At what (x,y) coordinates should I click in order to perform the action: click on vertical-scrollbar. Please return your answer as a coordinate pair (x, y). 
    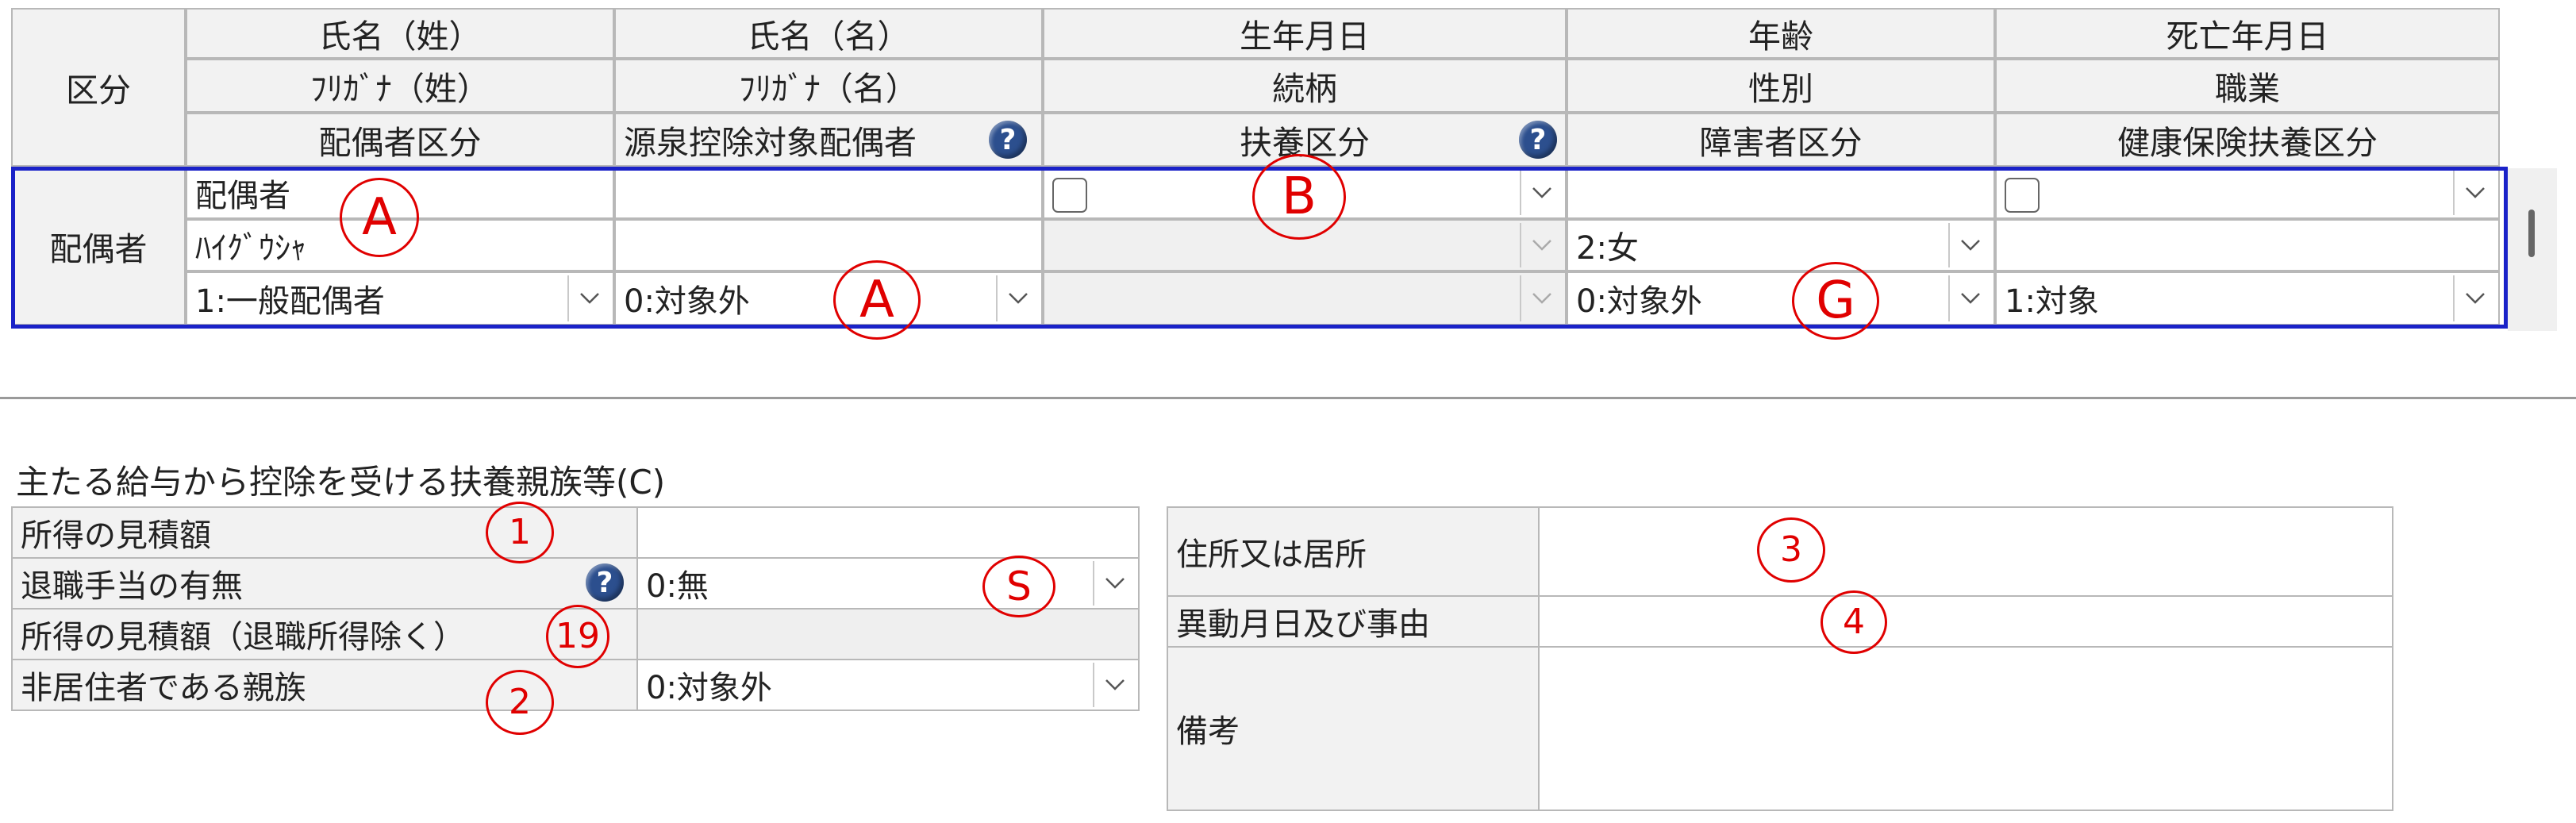
    Looking at the image, I should click on (2532, 249).